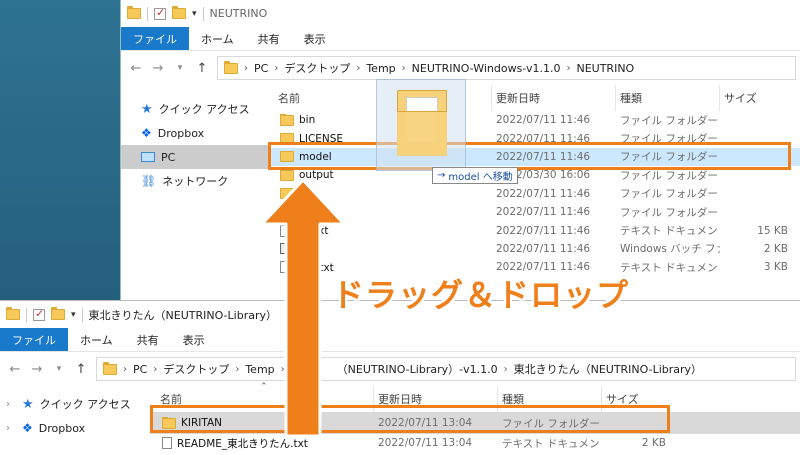  I want to click on file-row: LICENSE 2022/07/11 11:46 ファイル フォルダー, so click(534, 138).